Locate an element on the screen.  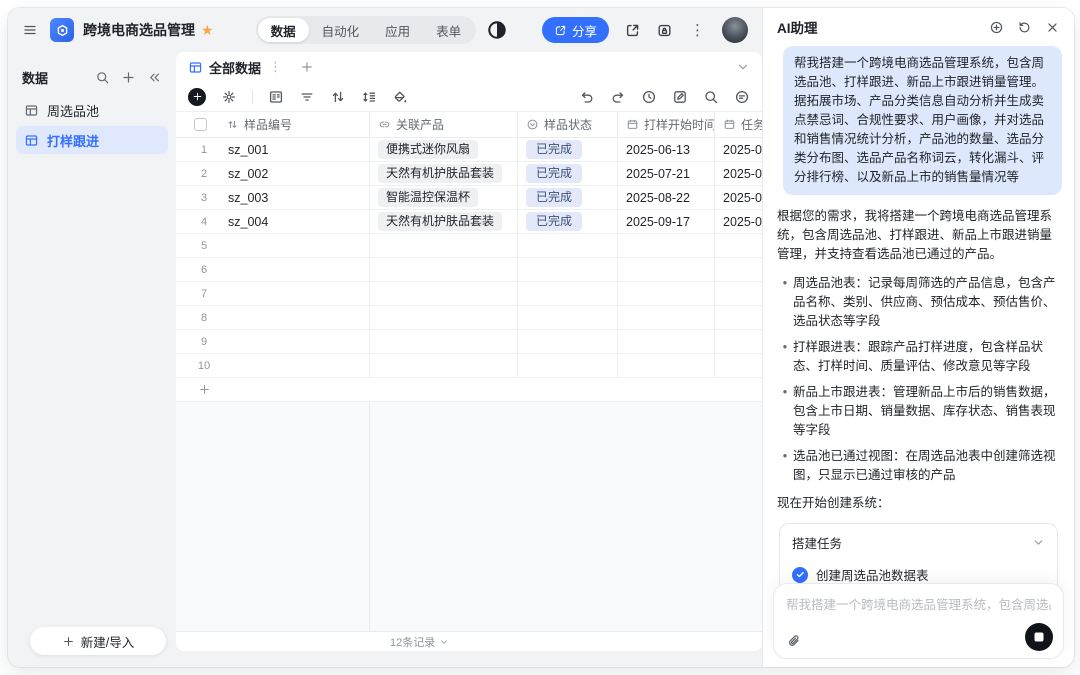
add-row-button is located at coordinates (469, 390).